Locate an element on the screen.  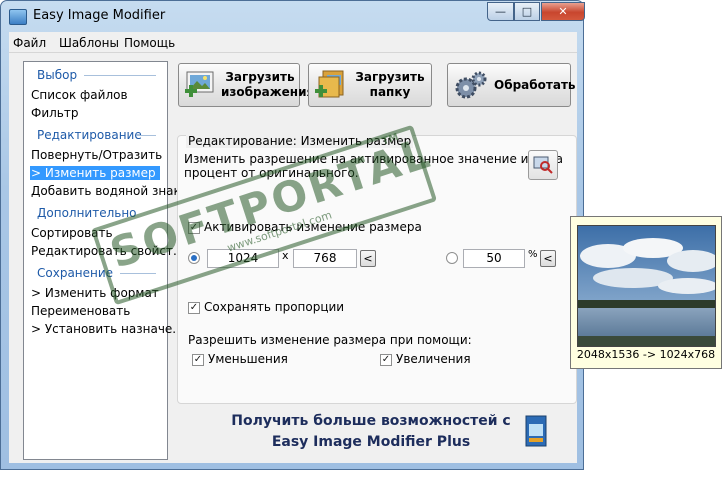
sidebar-item-filter: Фильтр is located at coordinates (54, 113).